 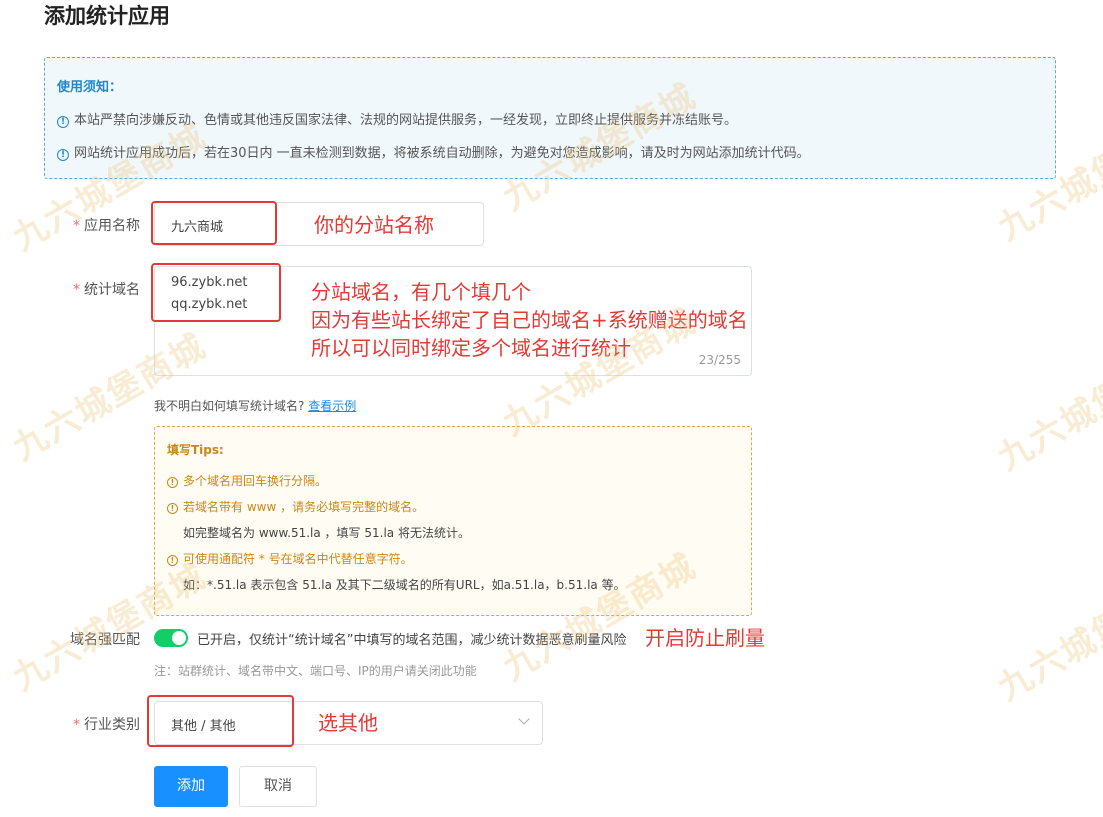 What do you see at coordinates (315, 671) in the screenshot?
I see `strict-match-note: 注：站群统计、域名带中文、端口号、IP的用户请关闭此功能` at bounding box center [315, 671].